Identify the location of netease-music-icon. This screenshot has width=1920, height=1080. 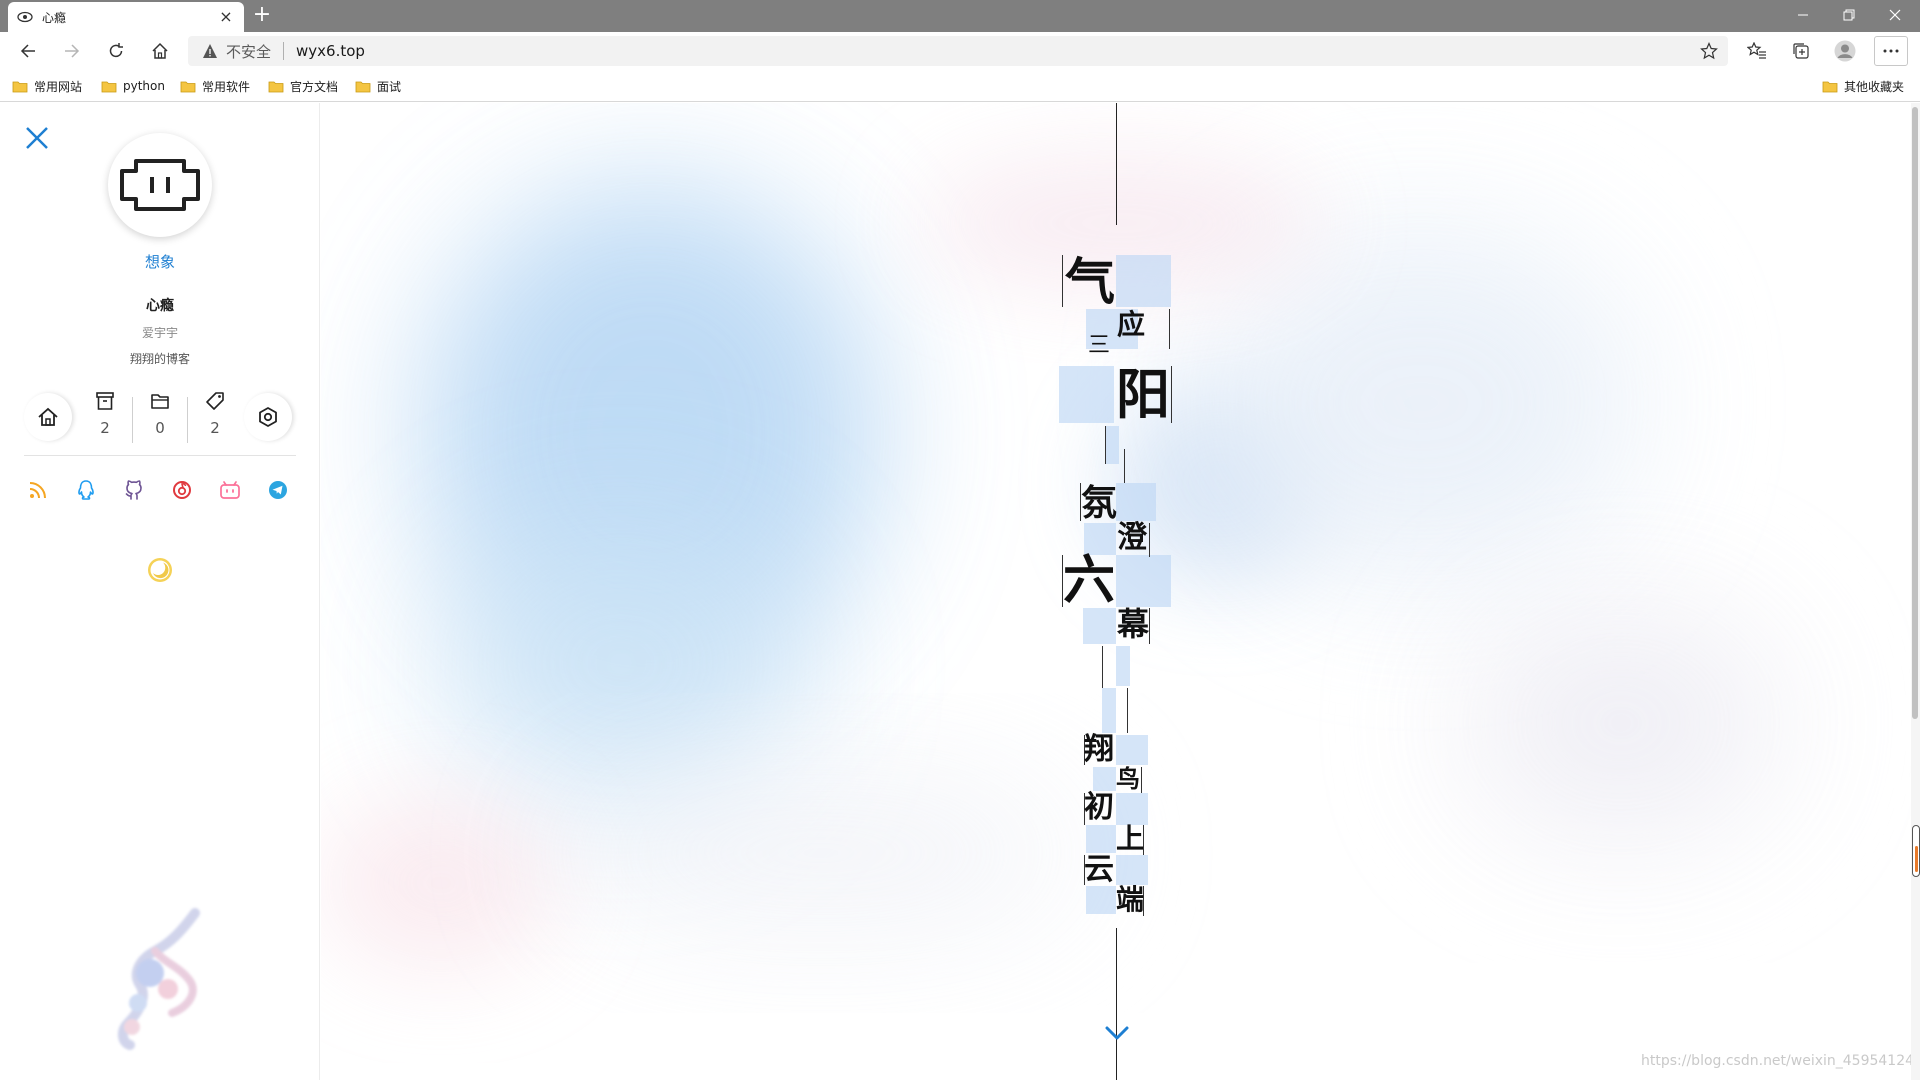
(182, 490).